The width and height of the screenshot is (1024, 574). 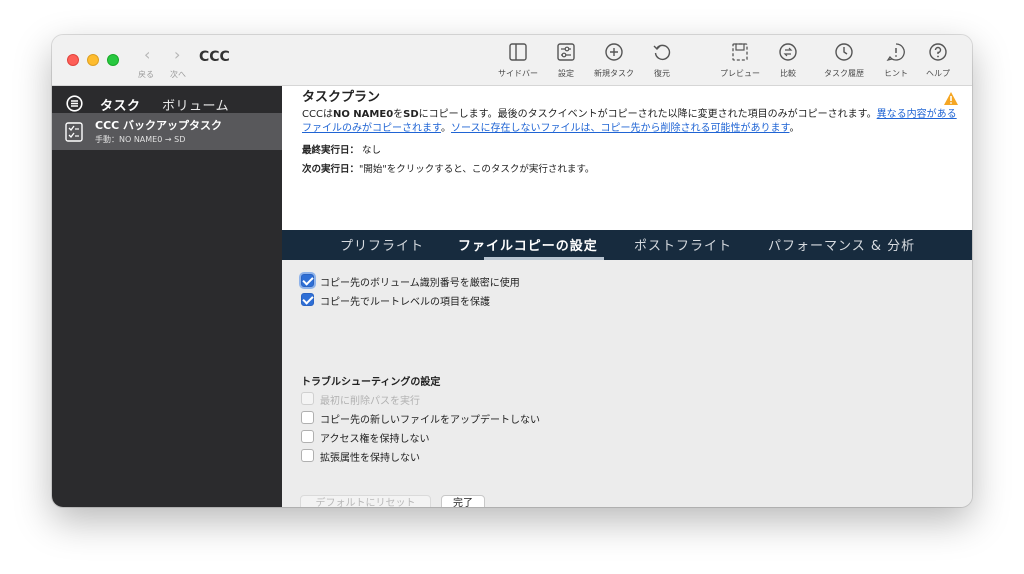 I want to click on next-run-label: 次の実行日：, so click(x=331, y=169).